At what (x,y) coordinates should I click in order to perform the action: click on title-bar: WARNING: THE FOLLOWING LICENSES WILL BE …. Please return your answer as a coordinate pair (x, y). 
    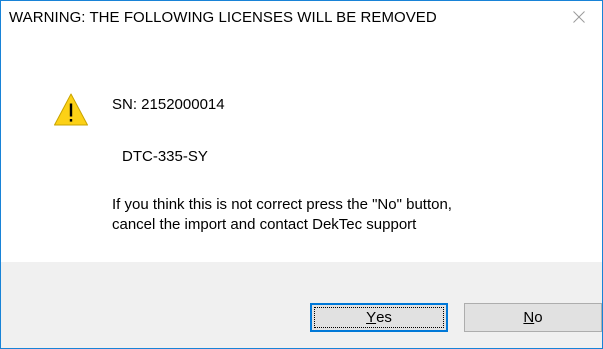
    Looking at the image, I should click on (301, 16).